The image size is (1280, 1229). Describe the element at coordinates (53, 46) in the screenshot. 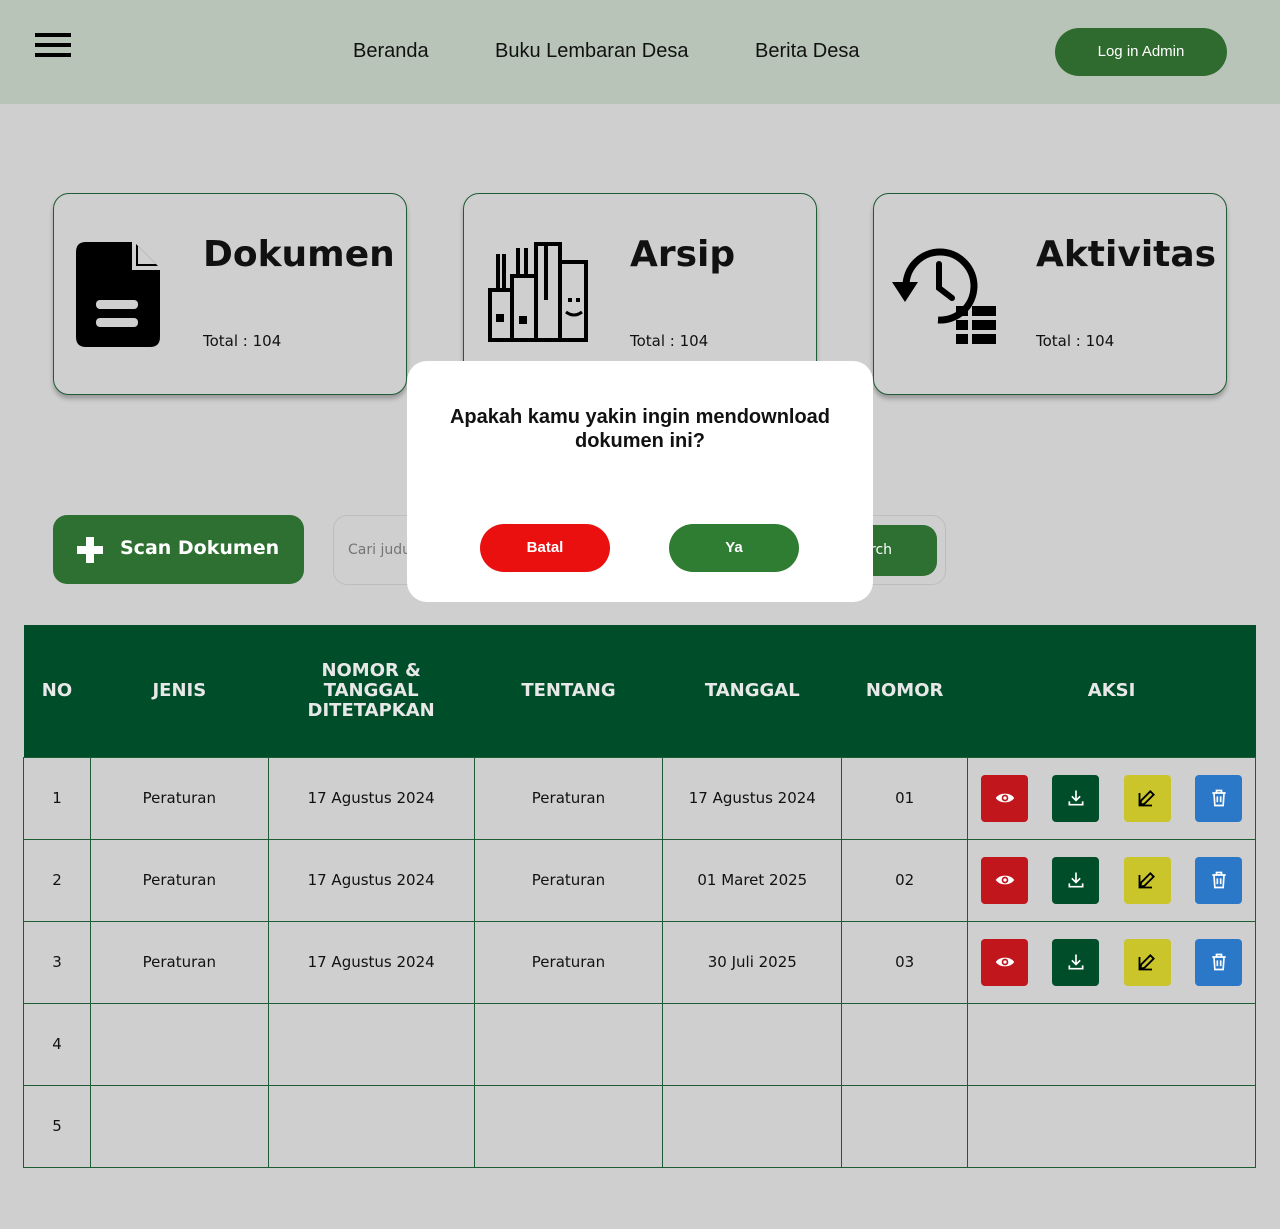

I see `hamburger-menu-icon` at that location.